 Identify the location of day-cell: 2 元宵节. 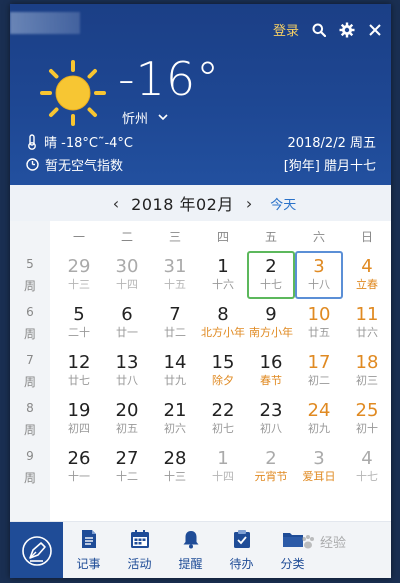
(271, 467).